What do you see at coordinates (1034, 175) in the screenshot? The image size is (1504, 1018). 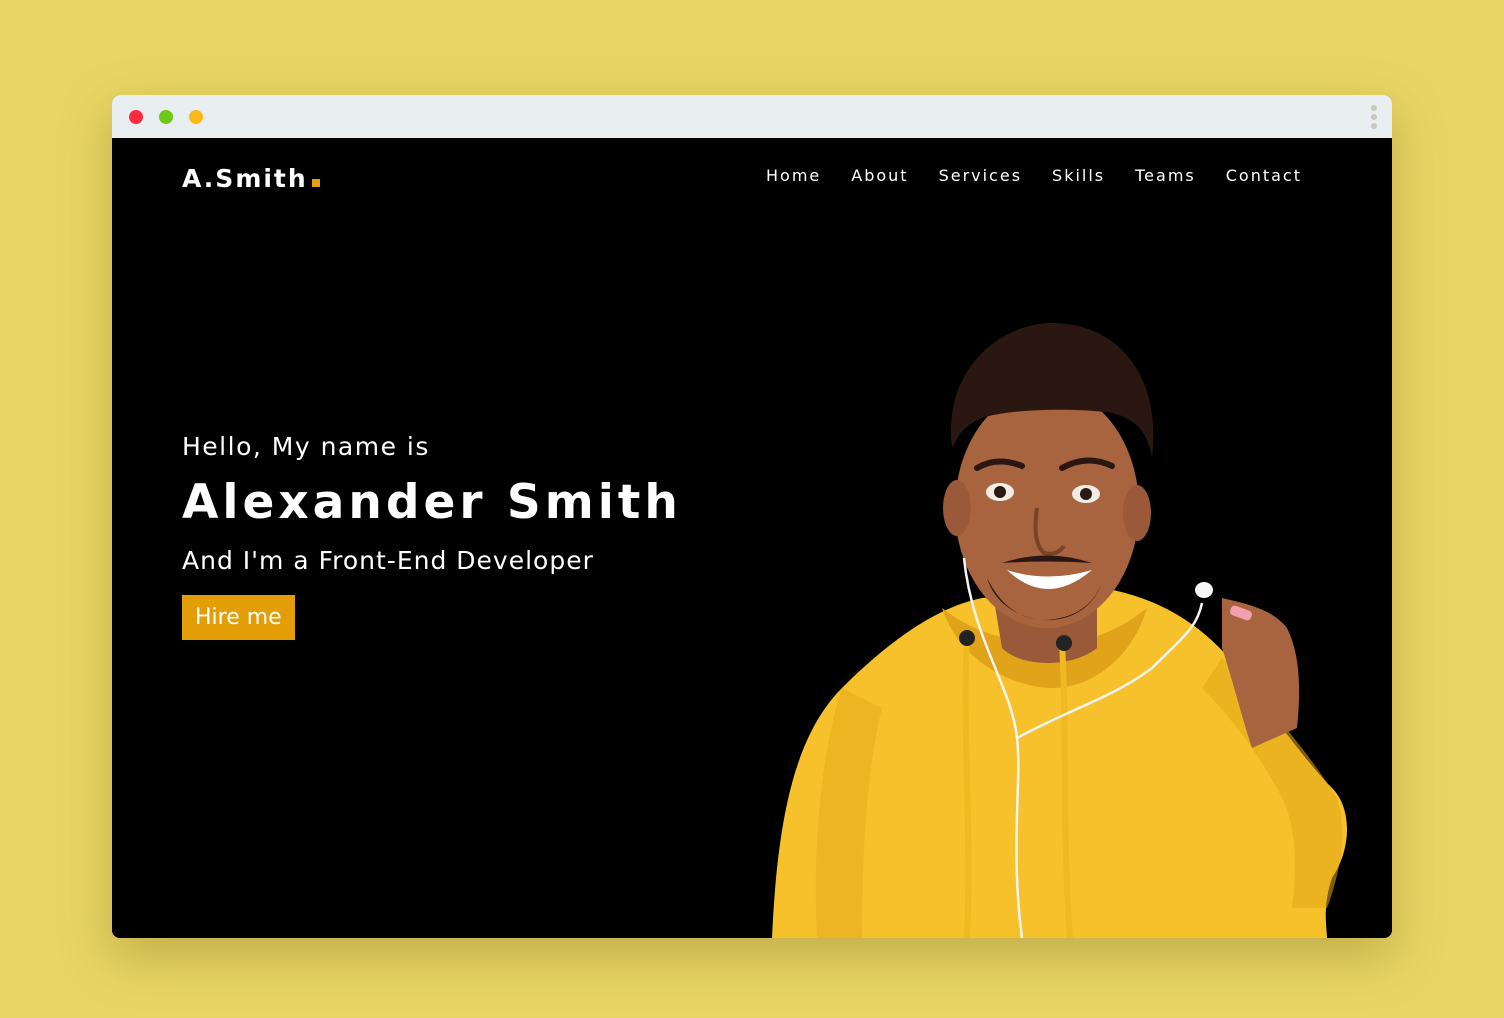 I see `main-nav: Home About Services Skills Teams Contact` at bounding box center [1034, 175].